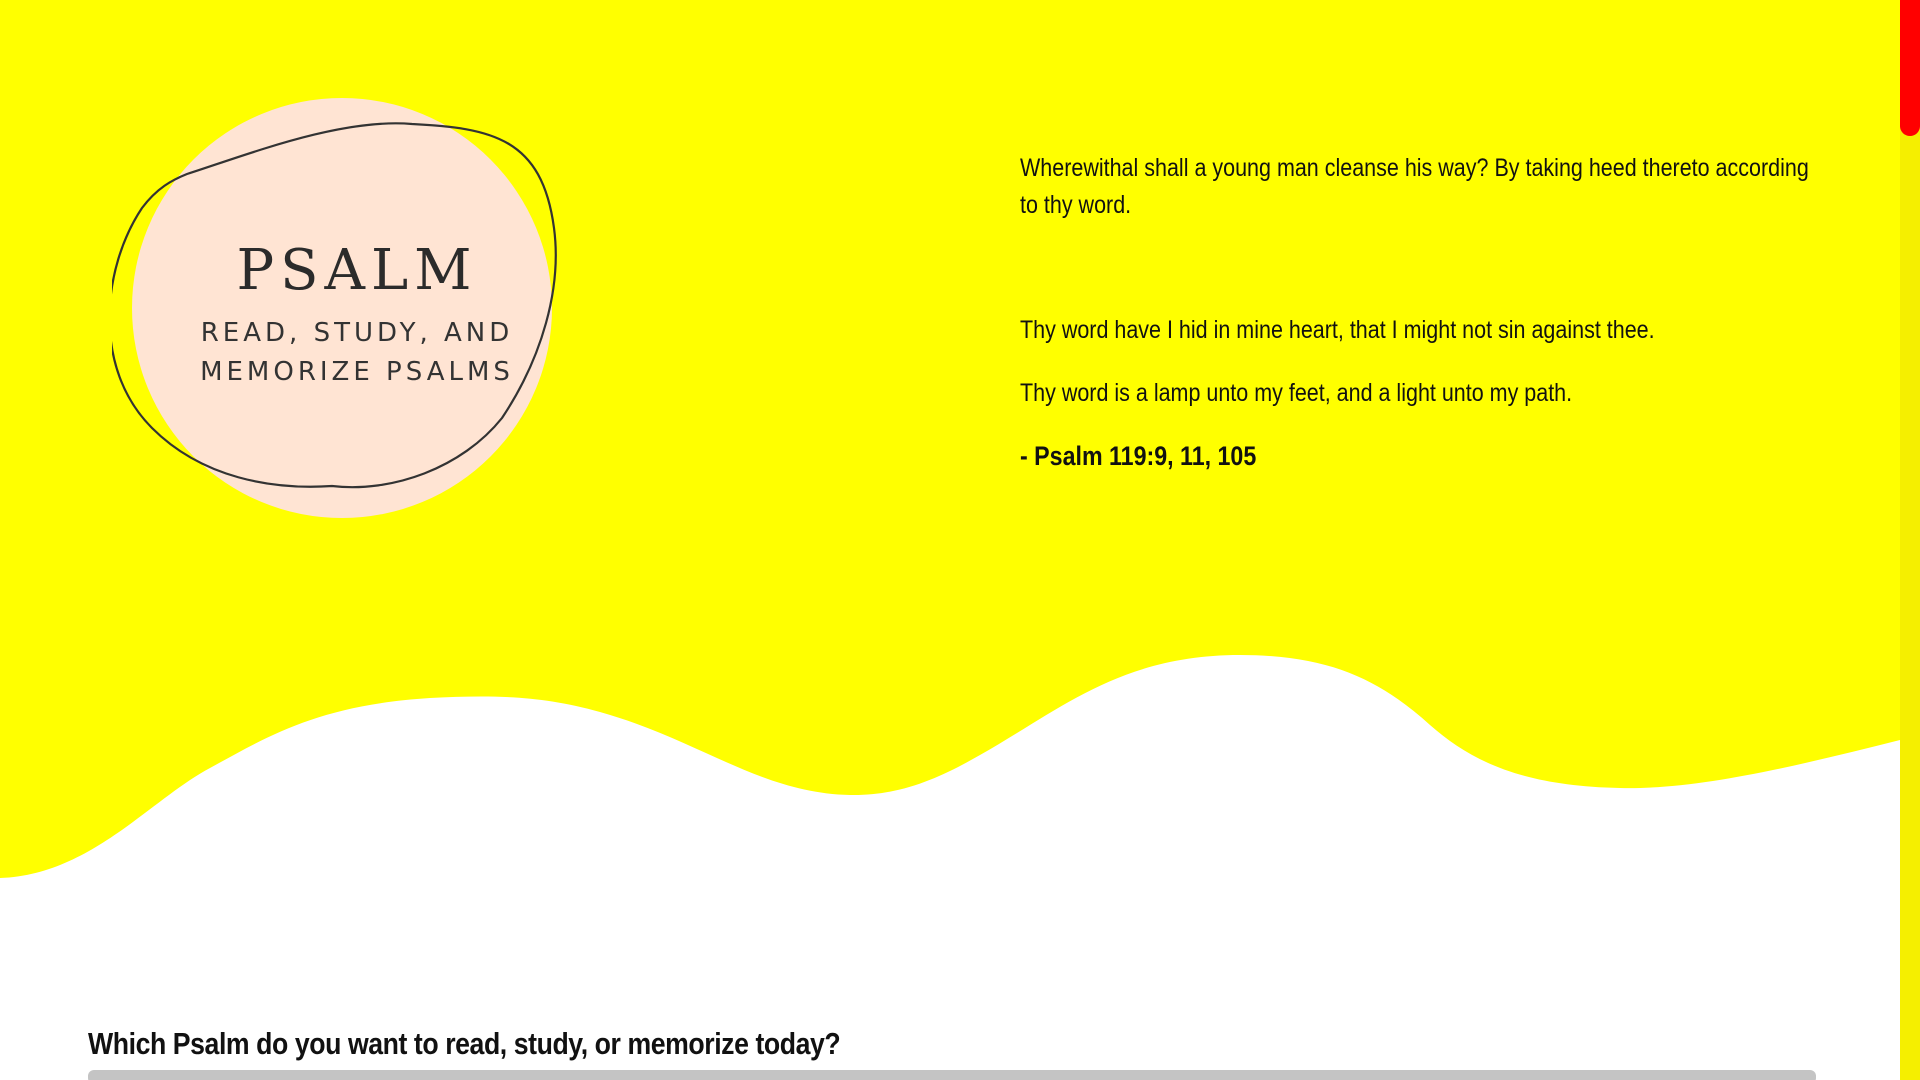  Describe the element at coordinates (357, 372) in the screenshot. I see `logo-subtitle-line-2: MEMORIZE PSALMS` at that location.